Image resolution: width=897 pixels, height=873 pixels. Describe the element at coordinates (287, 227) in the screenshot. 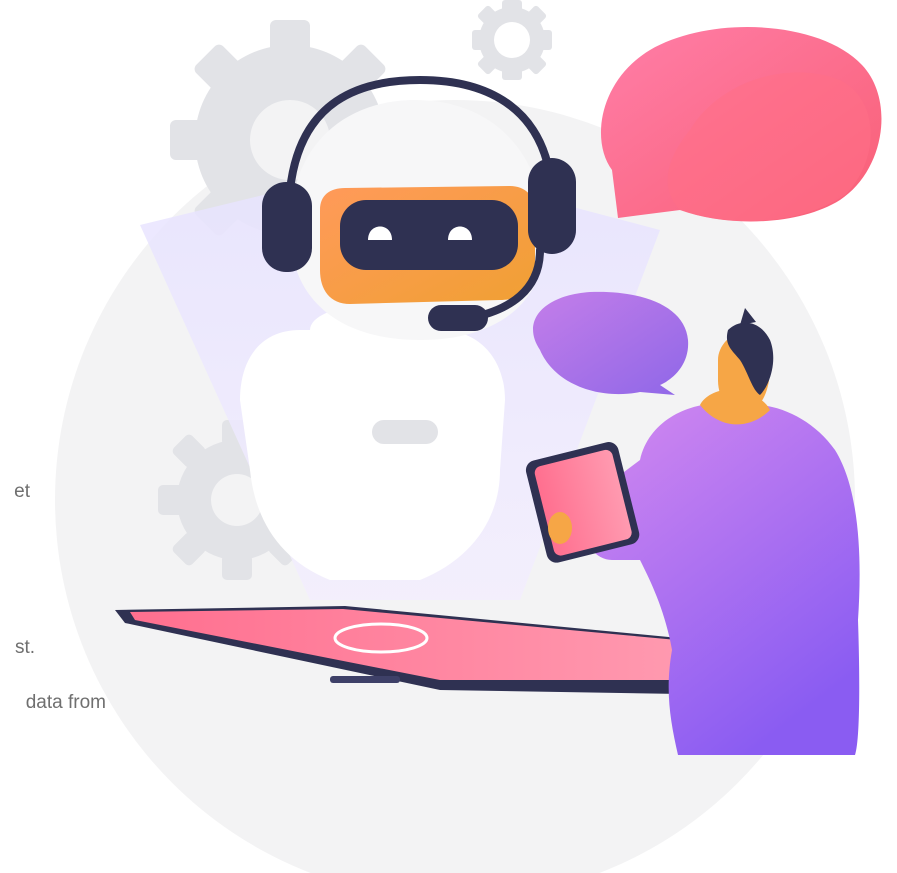

I see `headset-left-cup` at that location.